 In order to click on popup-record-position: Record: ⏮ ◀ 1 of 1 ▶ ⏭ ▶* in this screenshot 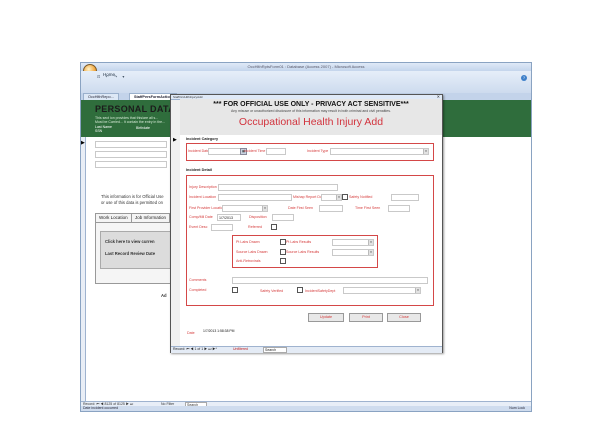, I will do `click(195, 349)`.